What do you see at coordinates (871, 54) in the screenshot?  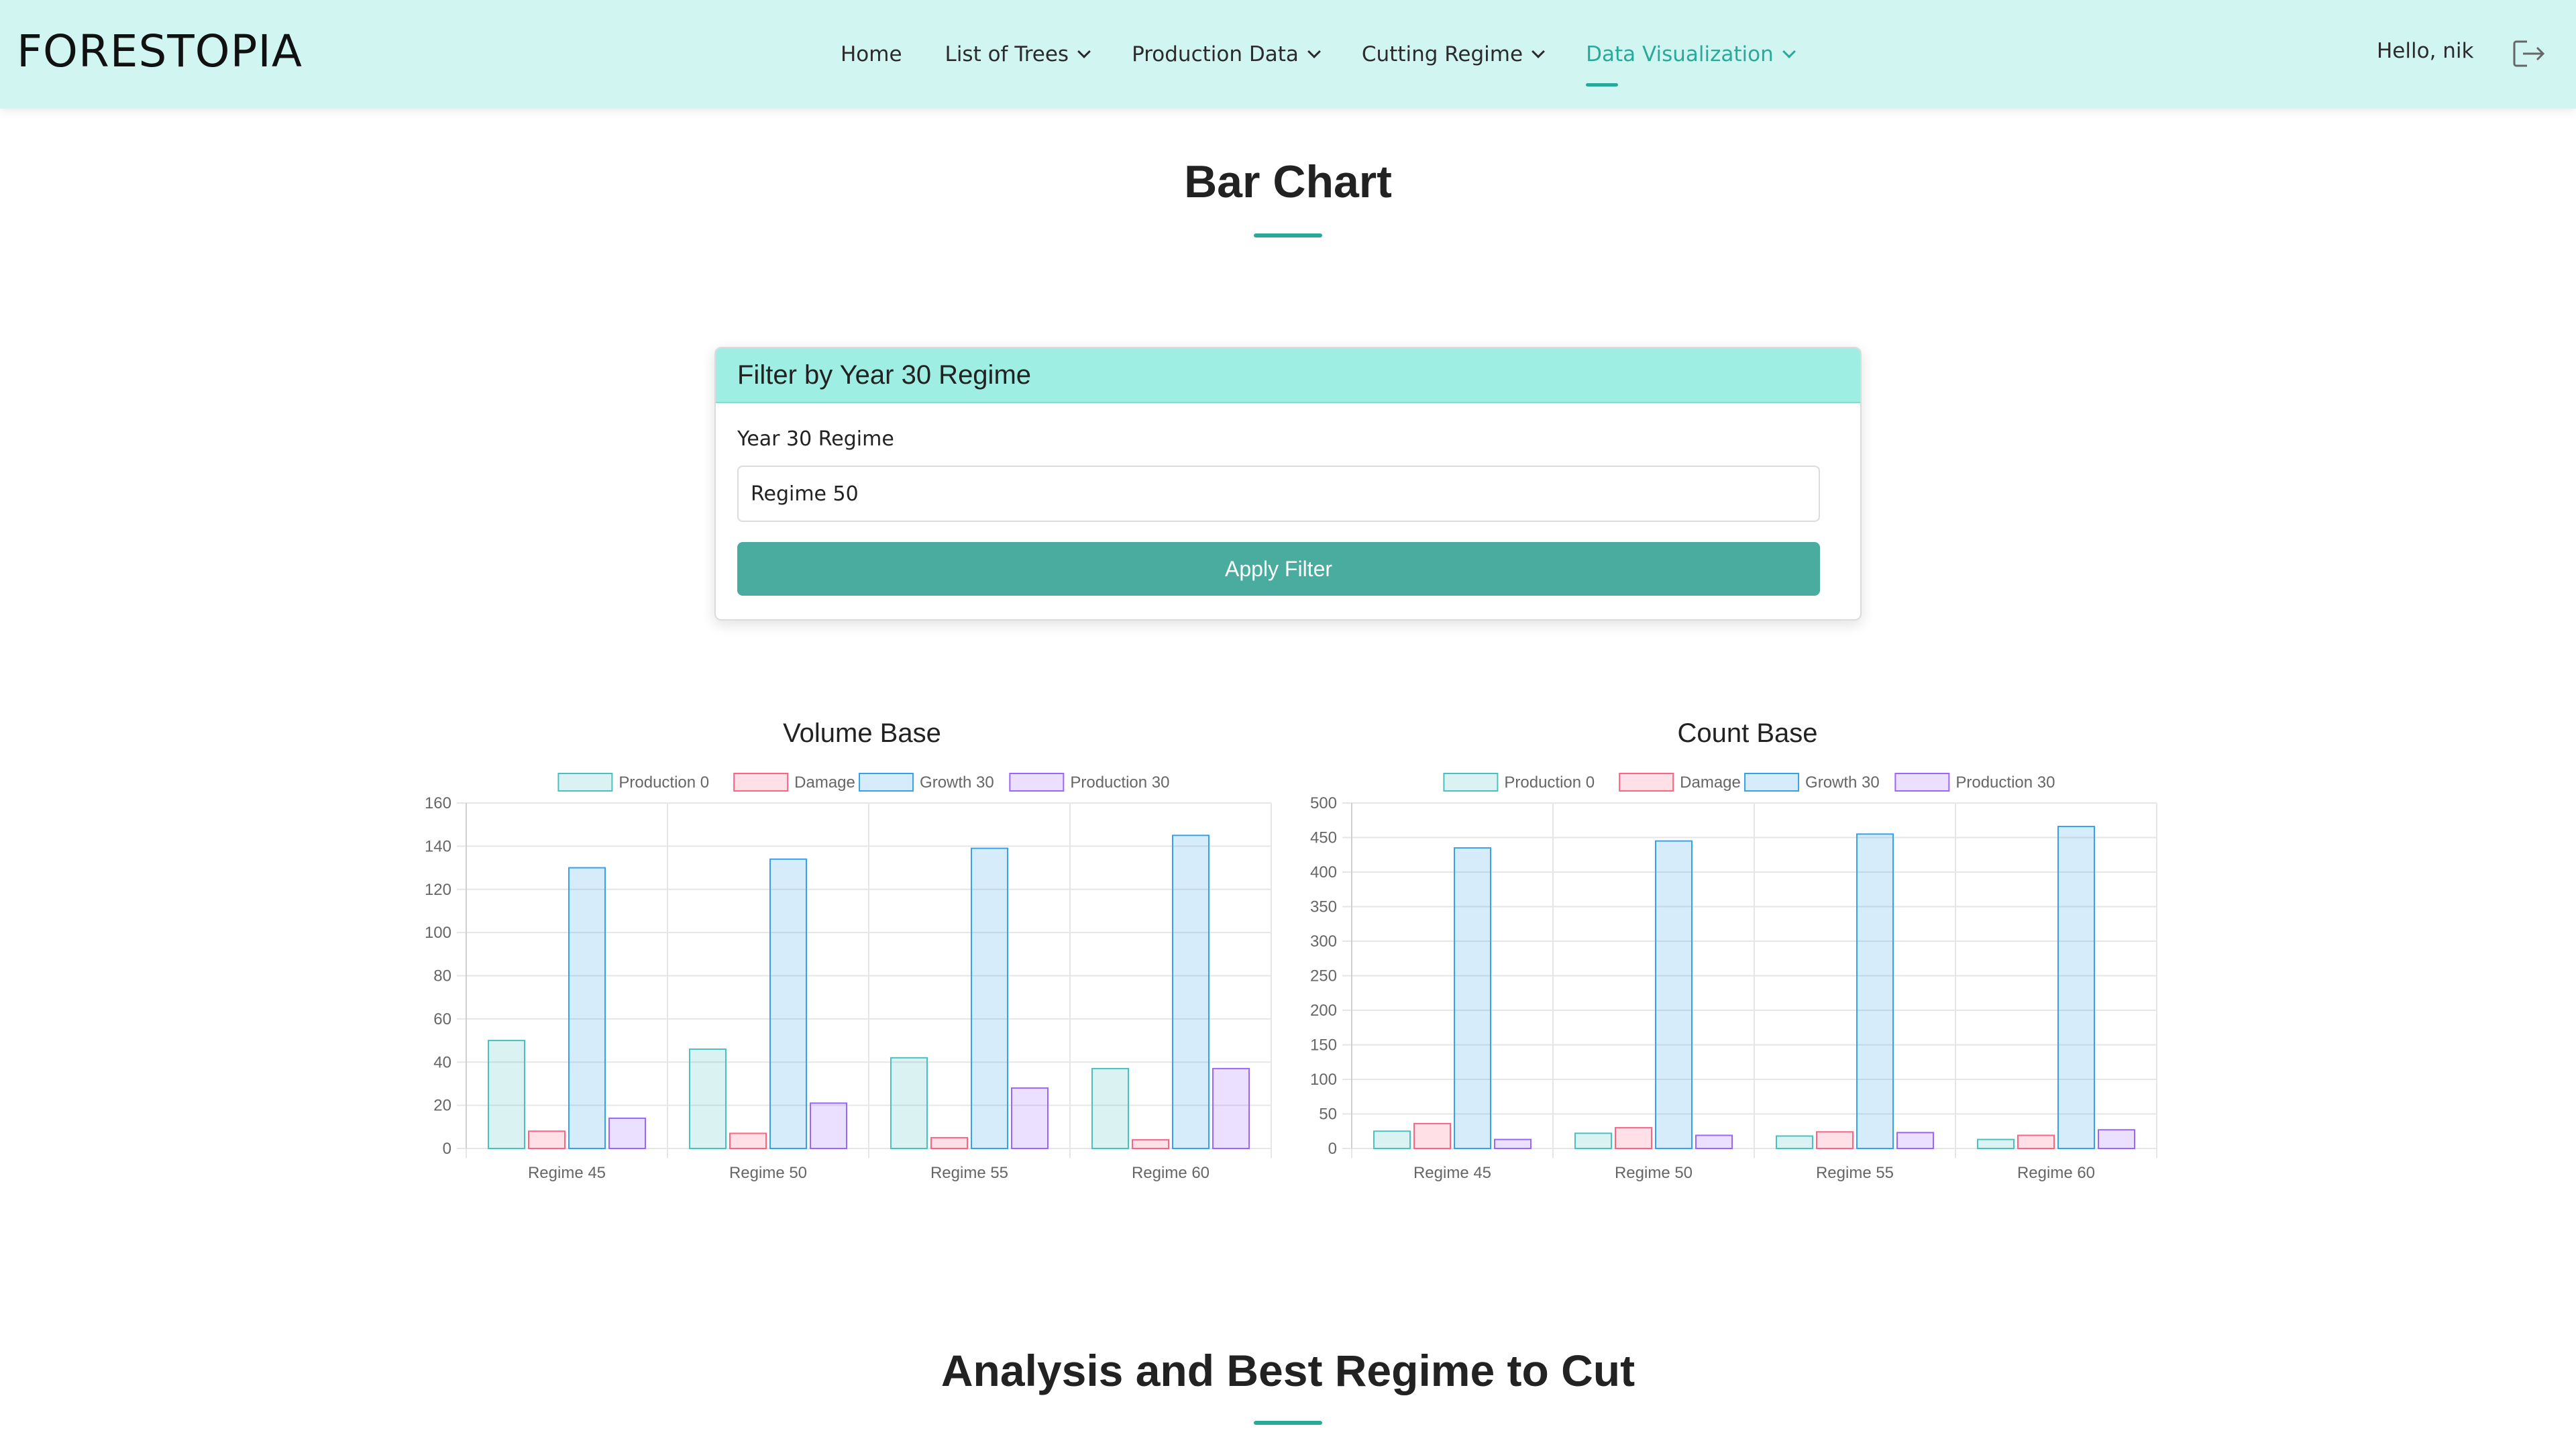 I see `nav-item-home: Home` at bounding box center [871, 54].